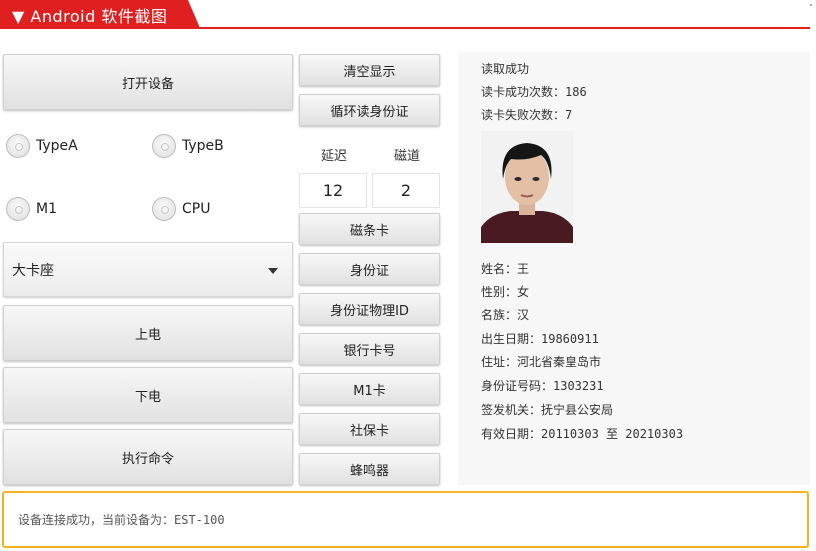  Describe the element at coordinates (121, 520) in the screenshot. I see `status-message: 设备连接成功，当前设备为：EST-100` at that location.